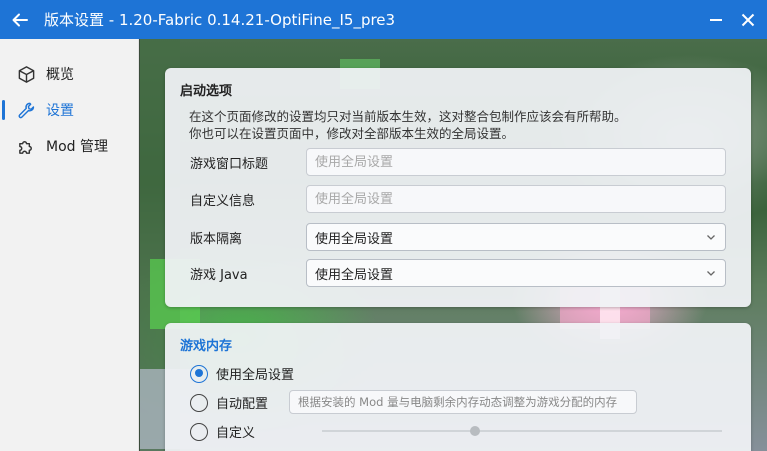 The height and width of the screenshot is (451, 767). I want to click on isolation-select: 使用全局设置, so click(516, 237).